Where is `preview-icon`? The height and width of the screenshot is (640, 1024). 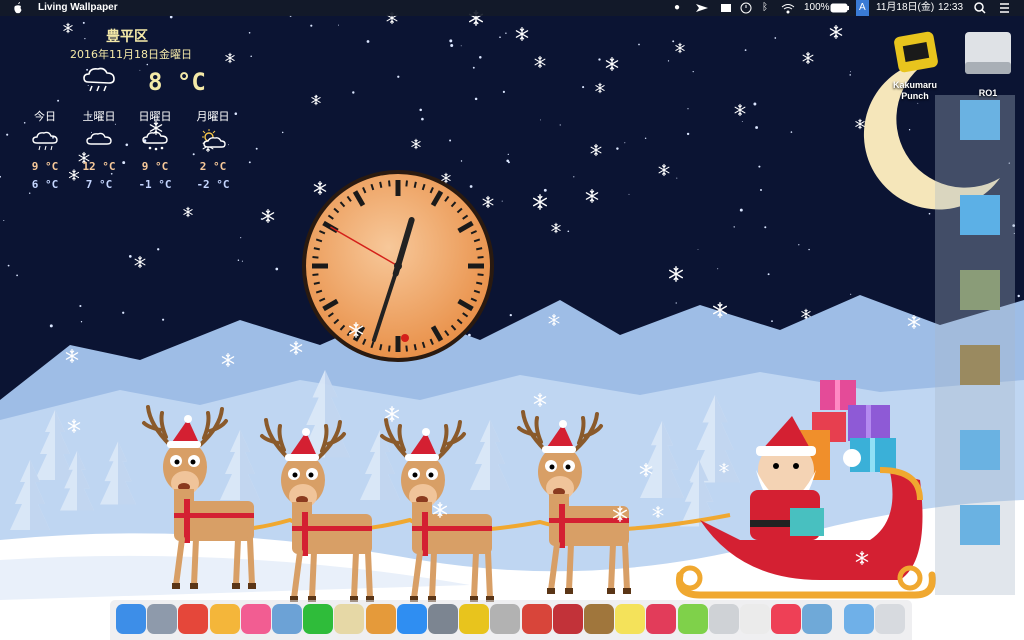
preview-icon is located at coordinates (287, 619).